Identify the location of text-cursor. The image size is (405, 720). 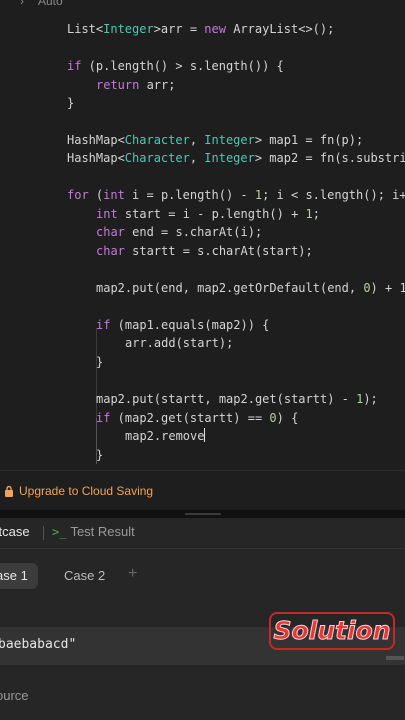
(205, 435).